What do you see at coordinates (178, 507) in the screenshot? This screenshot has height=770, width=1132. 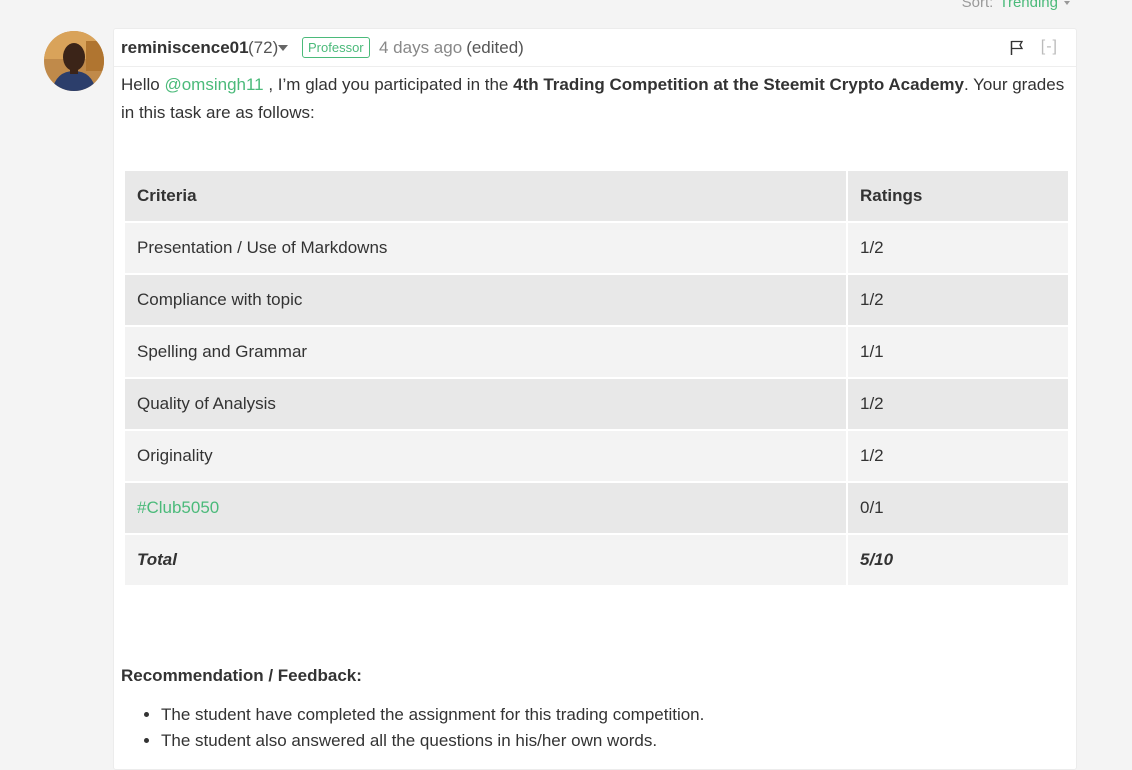 I see `club5050-tag-link: #Club5050` at bounding box center [178, 507].